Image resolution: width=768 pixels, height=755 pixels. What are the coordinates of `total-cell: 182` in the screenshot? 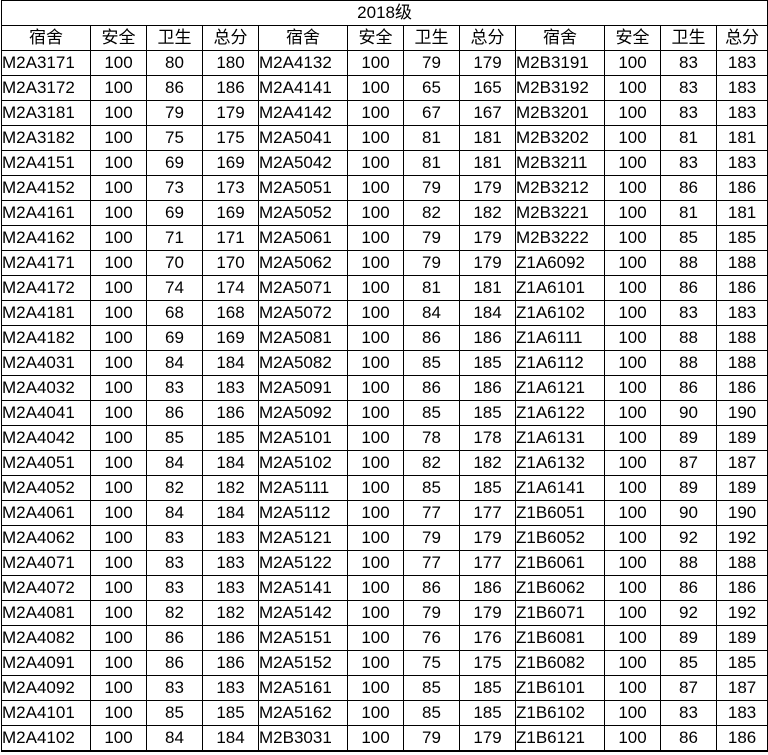 It's located at (487, 463).